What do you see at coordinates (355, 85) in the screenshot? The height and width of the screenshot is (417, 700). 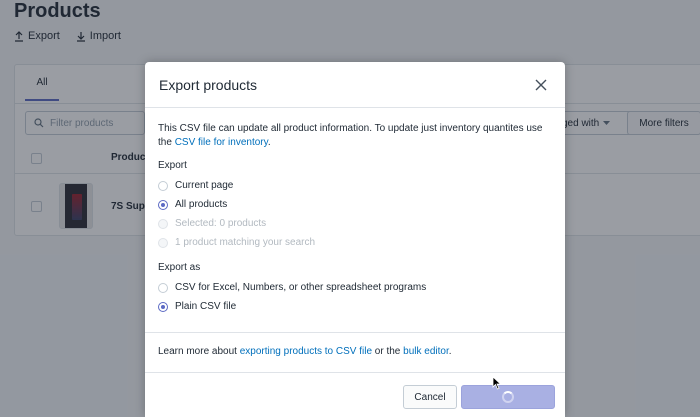 I see `modal-header: Export products` at bounding box center [355, 85].